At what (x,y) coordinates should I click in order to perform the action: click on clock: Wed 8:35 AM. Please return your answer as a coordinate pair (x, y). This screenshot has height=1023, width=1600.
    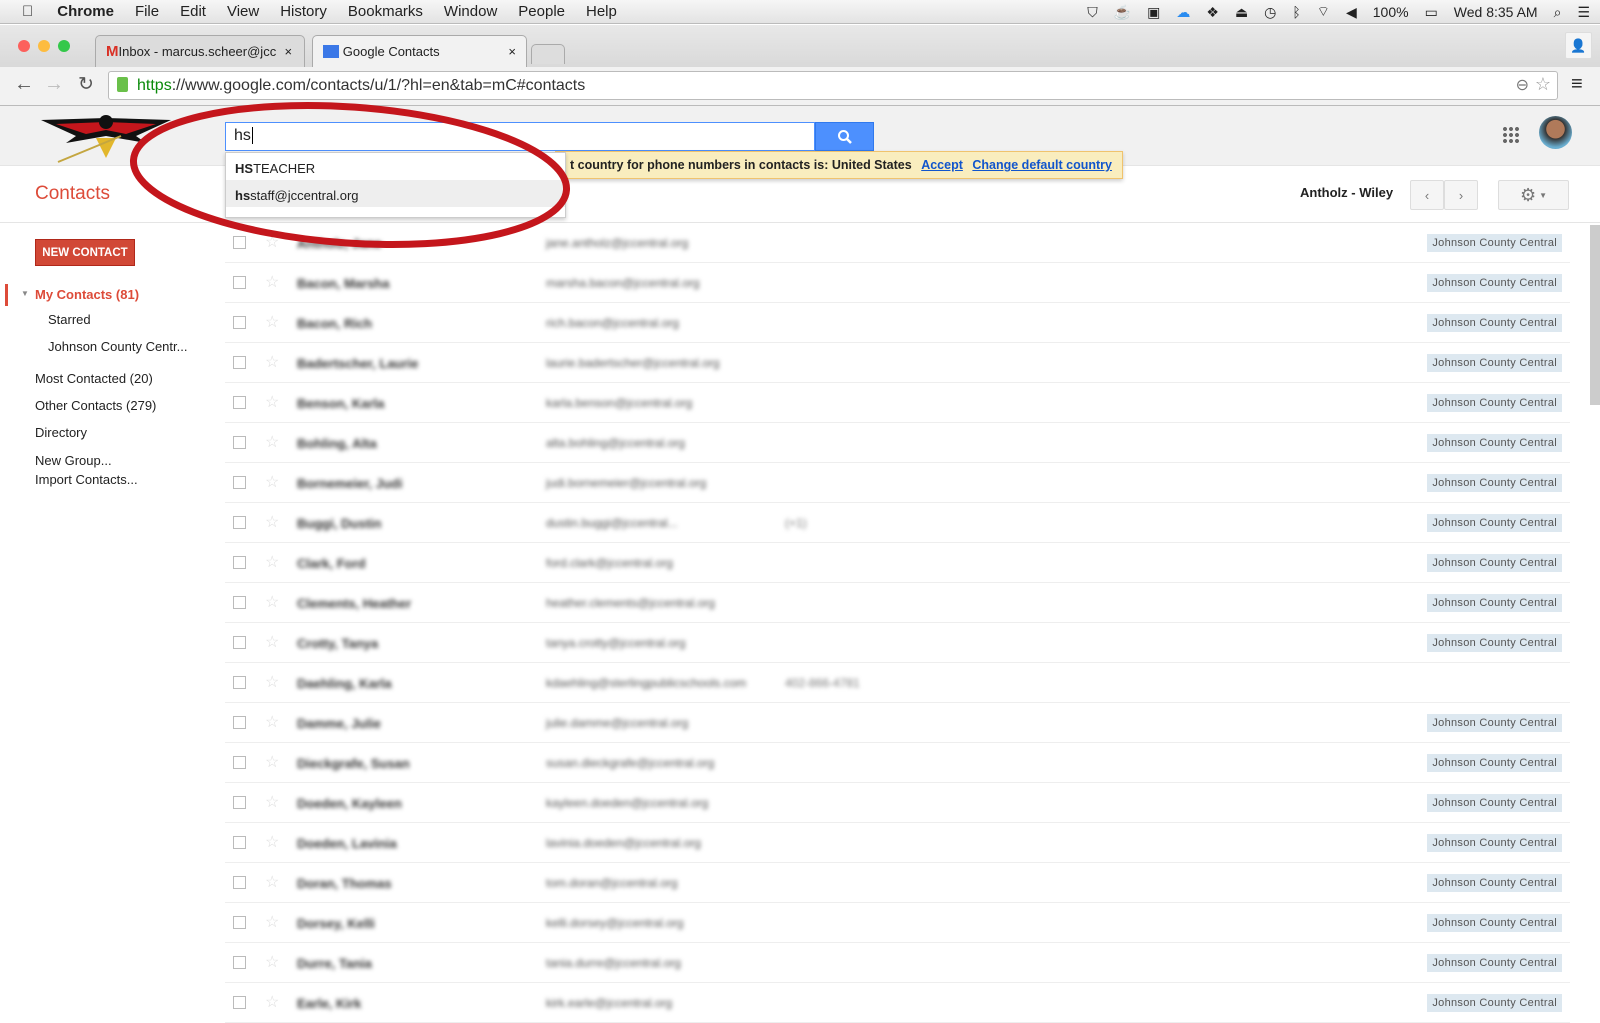
    Looking at the image, I should click on (1496, 12).